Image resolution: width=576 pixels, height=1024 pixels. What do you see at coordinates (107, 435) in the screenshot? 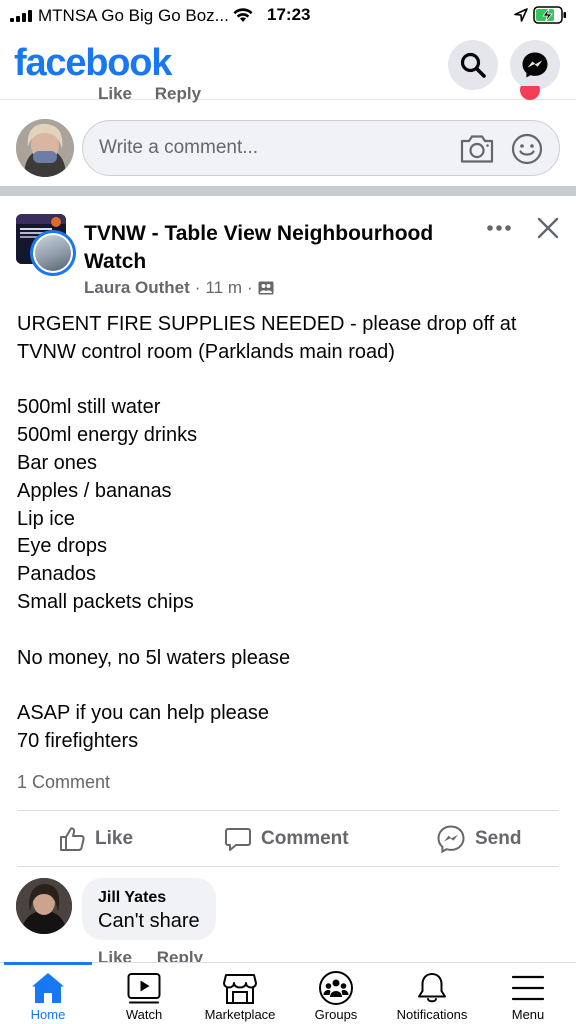
I see `post-text-line: 500ml energy drinks` at bounding box center [107, 435].